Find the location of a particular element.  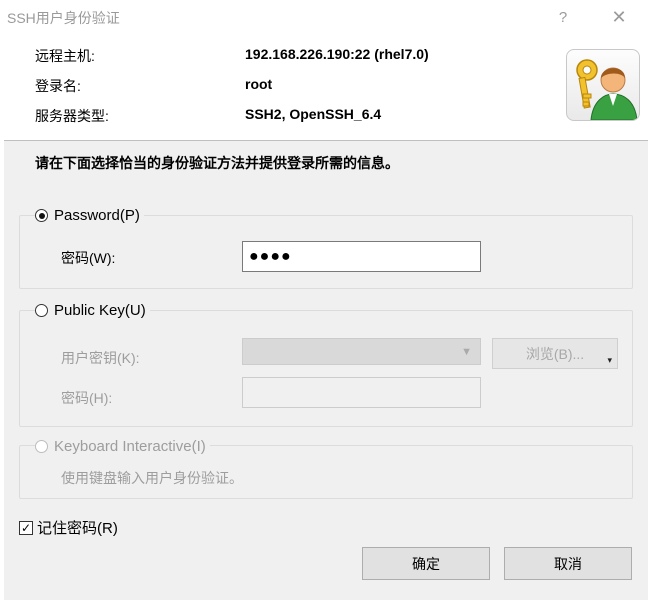

login-label: 登录名: is located at coordinates (58, 86).